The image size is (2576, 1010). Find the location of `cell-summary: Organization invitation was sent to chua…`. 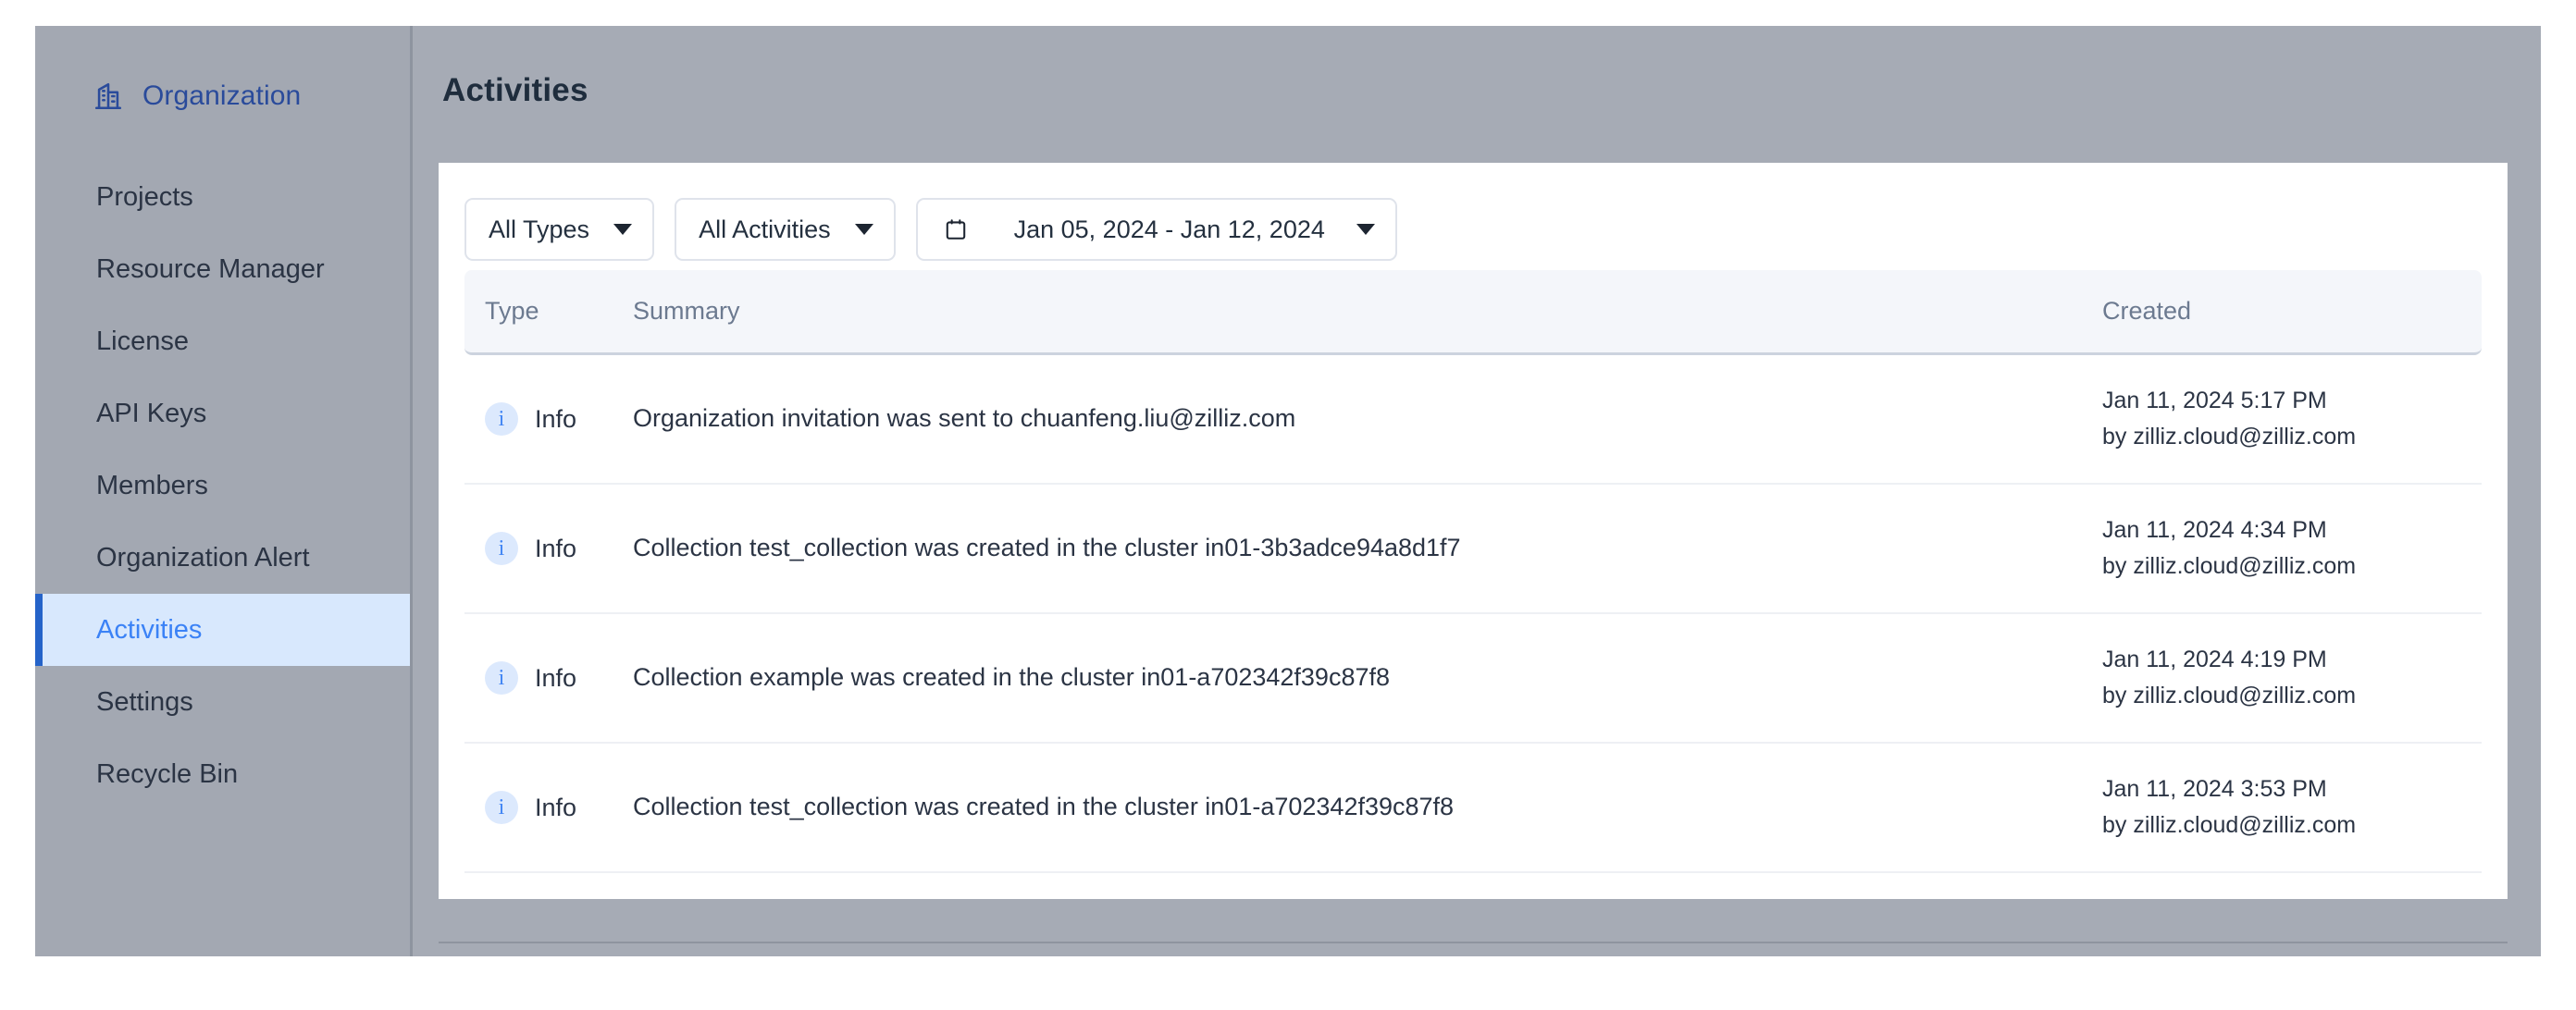

cell-summary: Organization invitation was sent to chua… is located at coordinates (964, 418).